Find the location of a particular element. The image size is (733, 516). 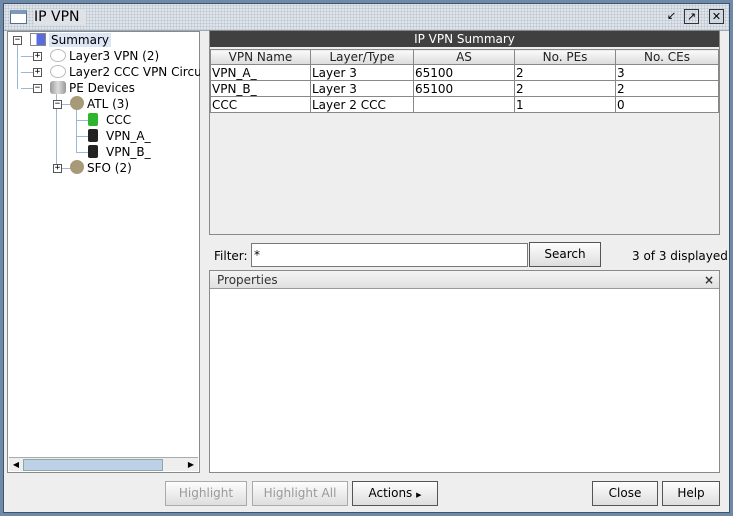

window-title: IP VPN is located at coordinates (60, 17).